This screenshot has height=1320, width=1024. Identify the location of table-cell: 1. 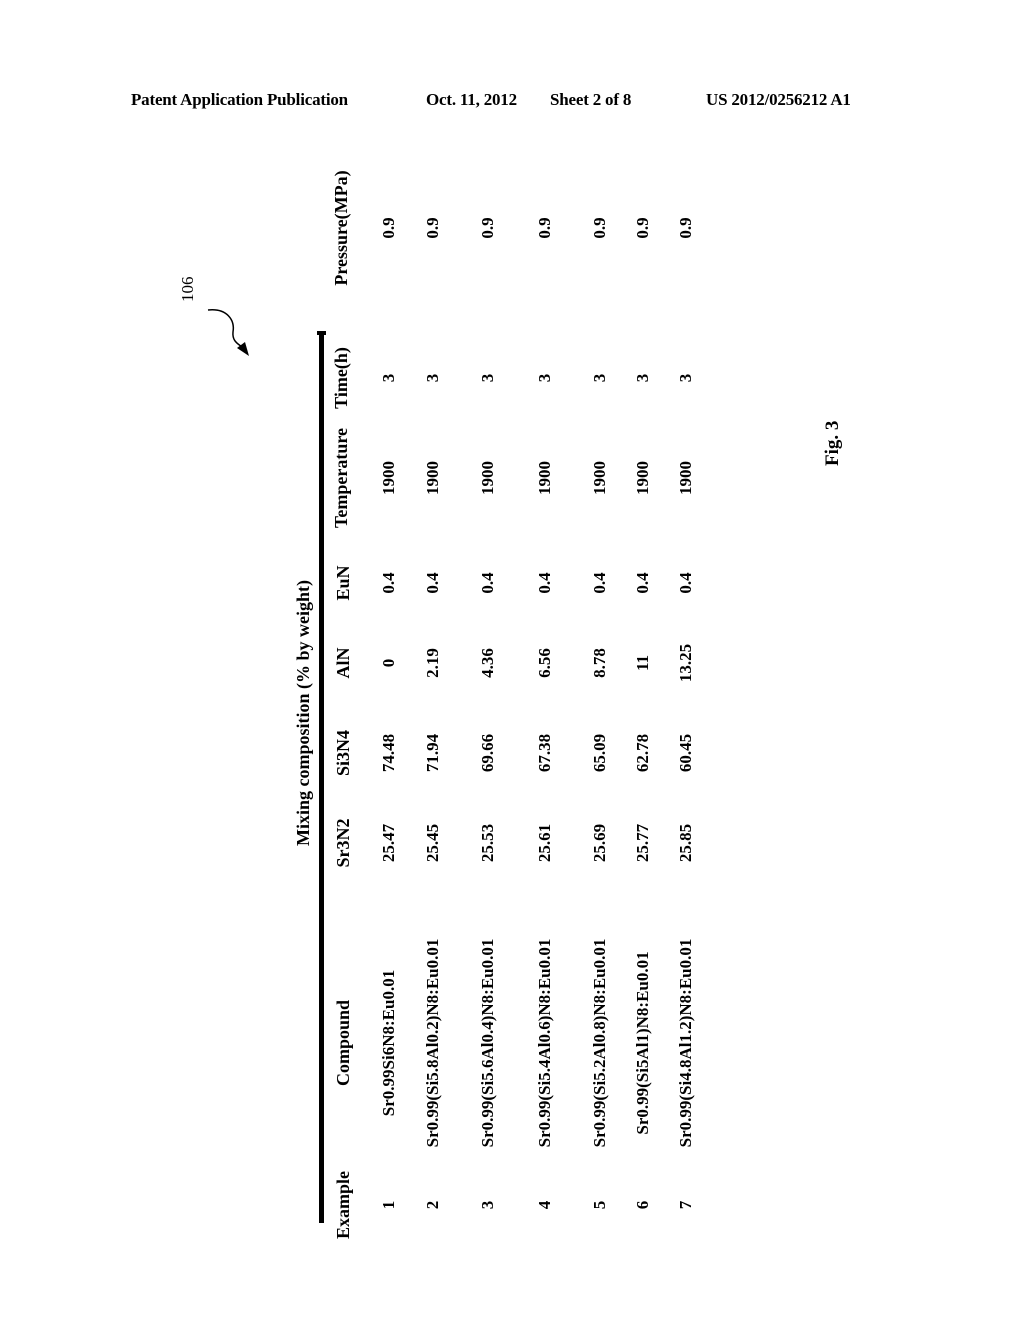
(388, 1205).